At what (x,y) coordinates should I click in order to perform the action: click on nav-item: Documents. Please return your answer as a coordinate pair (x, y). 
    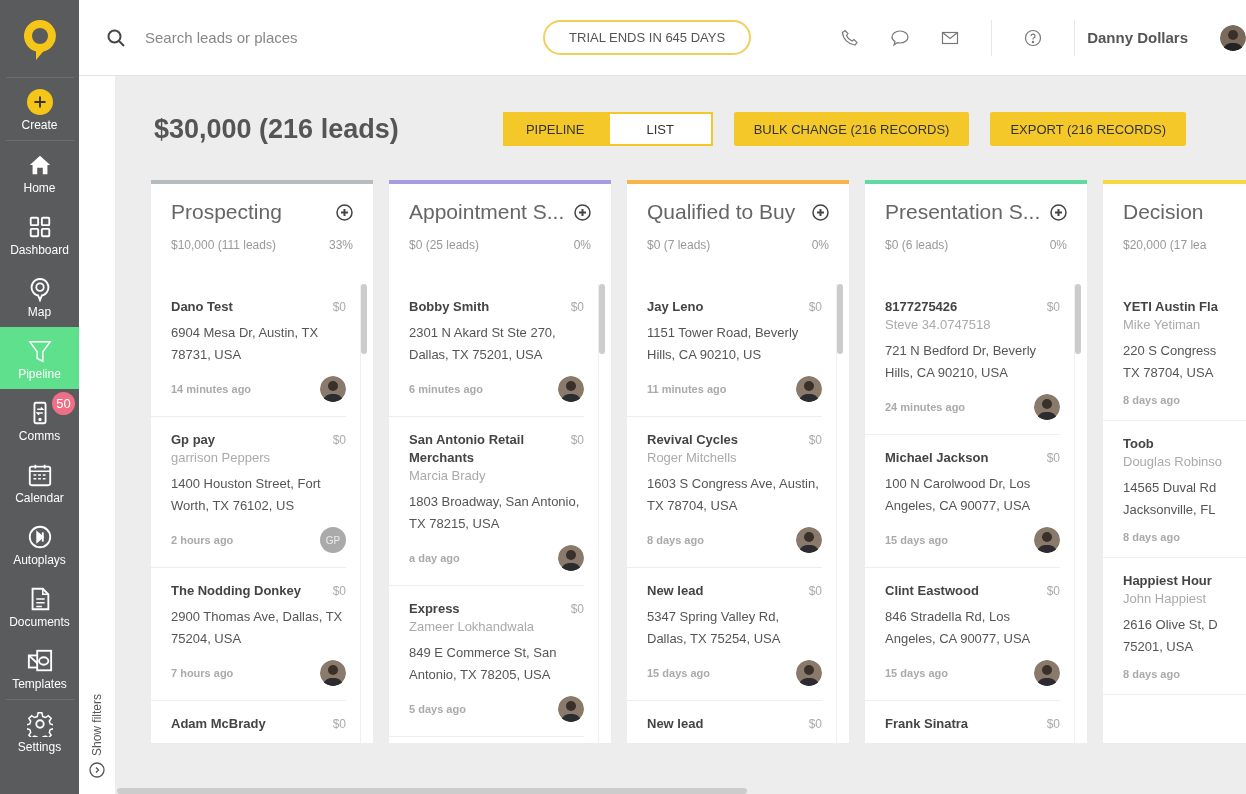
    Looking at the image, I should click on (39, 606).